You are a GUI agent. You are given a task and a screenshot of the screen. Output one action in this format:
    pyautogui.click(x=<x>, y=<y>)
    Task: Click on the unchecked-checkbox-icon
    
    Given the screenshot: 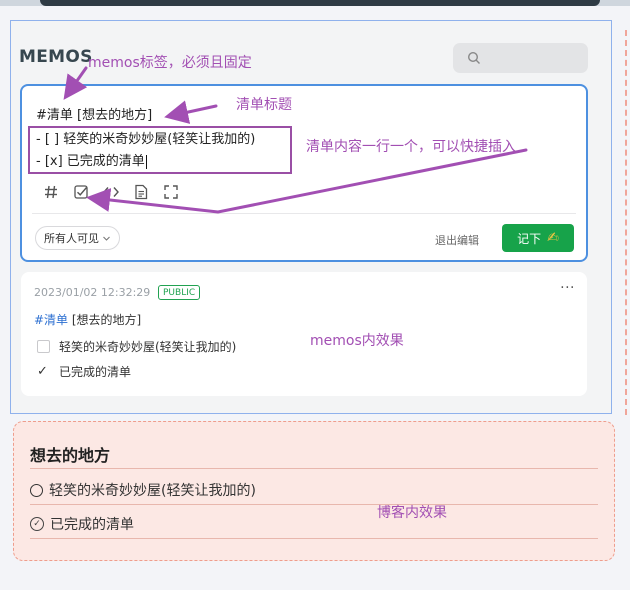 What is the action you would take?
    pyautogui.click(x=43, y=346)
    